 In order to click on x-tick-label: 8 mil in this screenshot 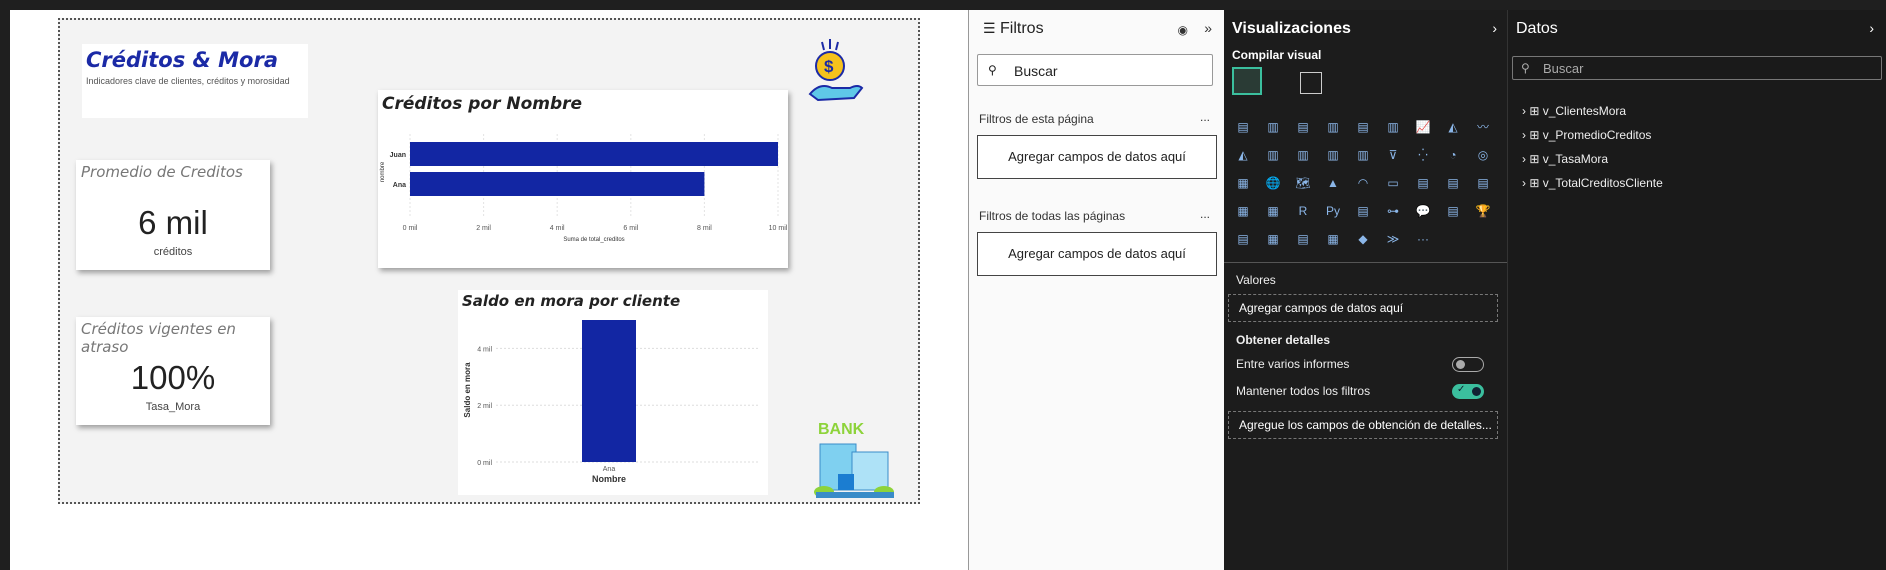, I will do `click(704, 228)`.